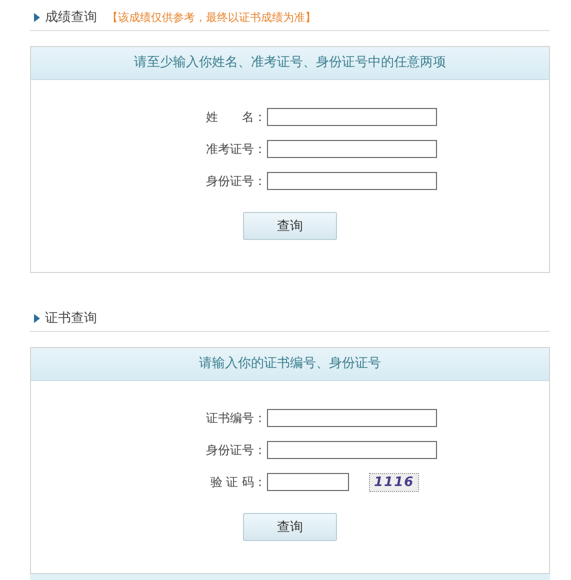 The width and height of the screenshot is (571, 580). I want to click on section-title: 成绩查询, so click(71, 17).